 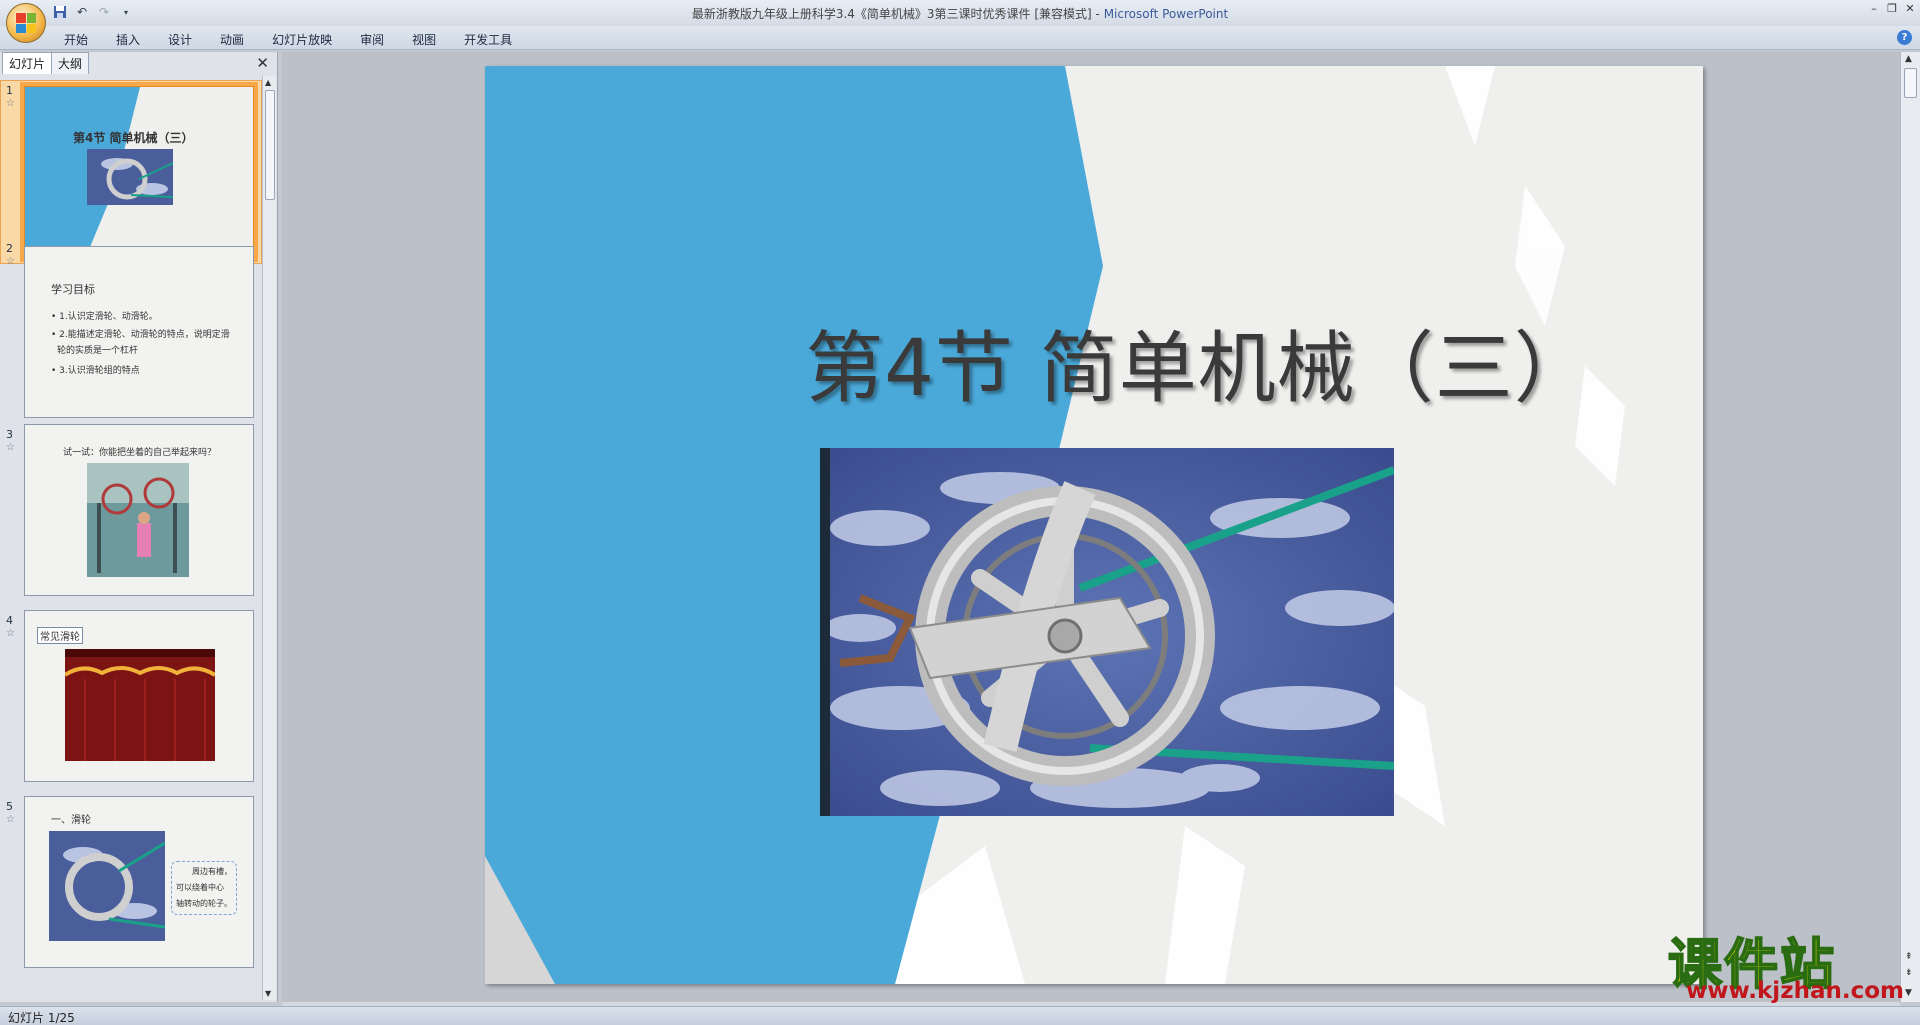 I want to click on tab-review: 审阅, so click(x=372, y=39).